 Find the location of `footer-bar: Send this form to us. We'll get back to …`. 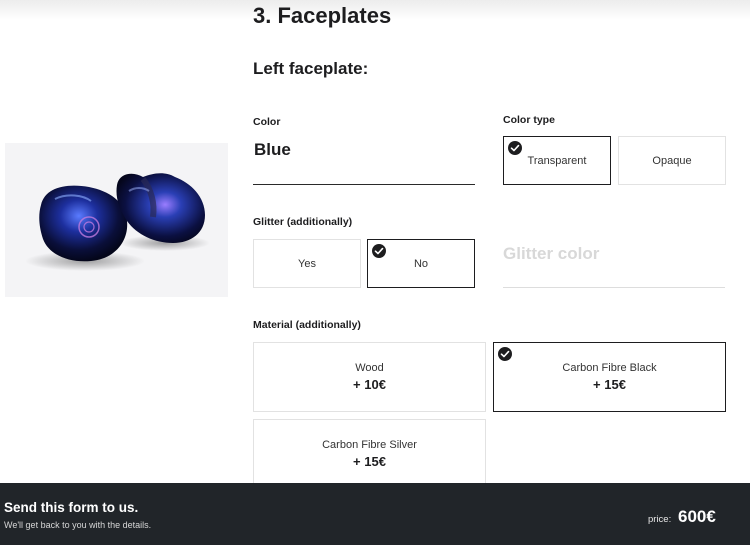

footer-bar: Send this form to us. We'll get back to … is located at coordinates (375, 514).